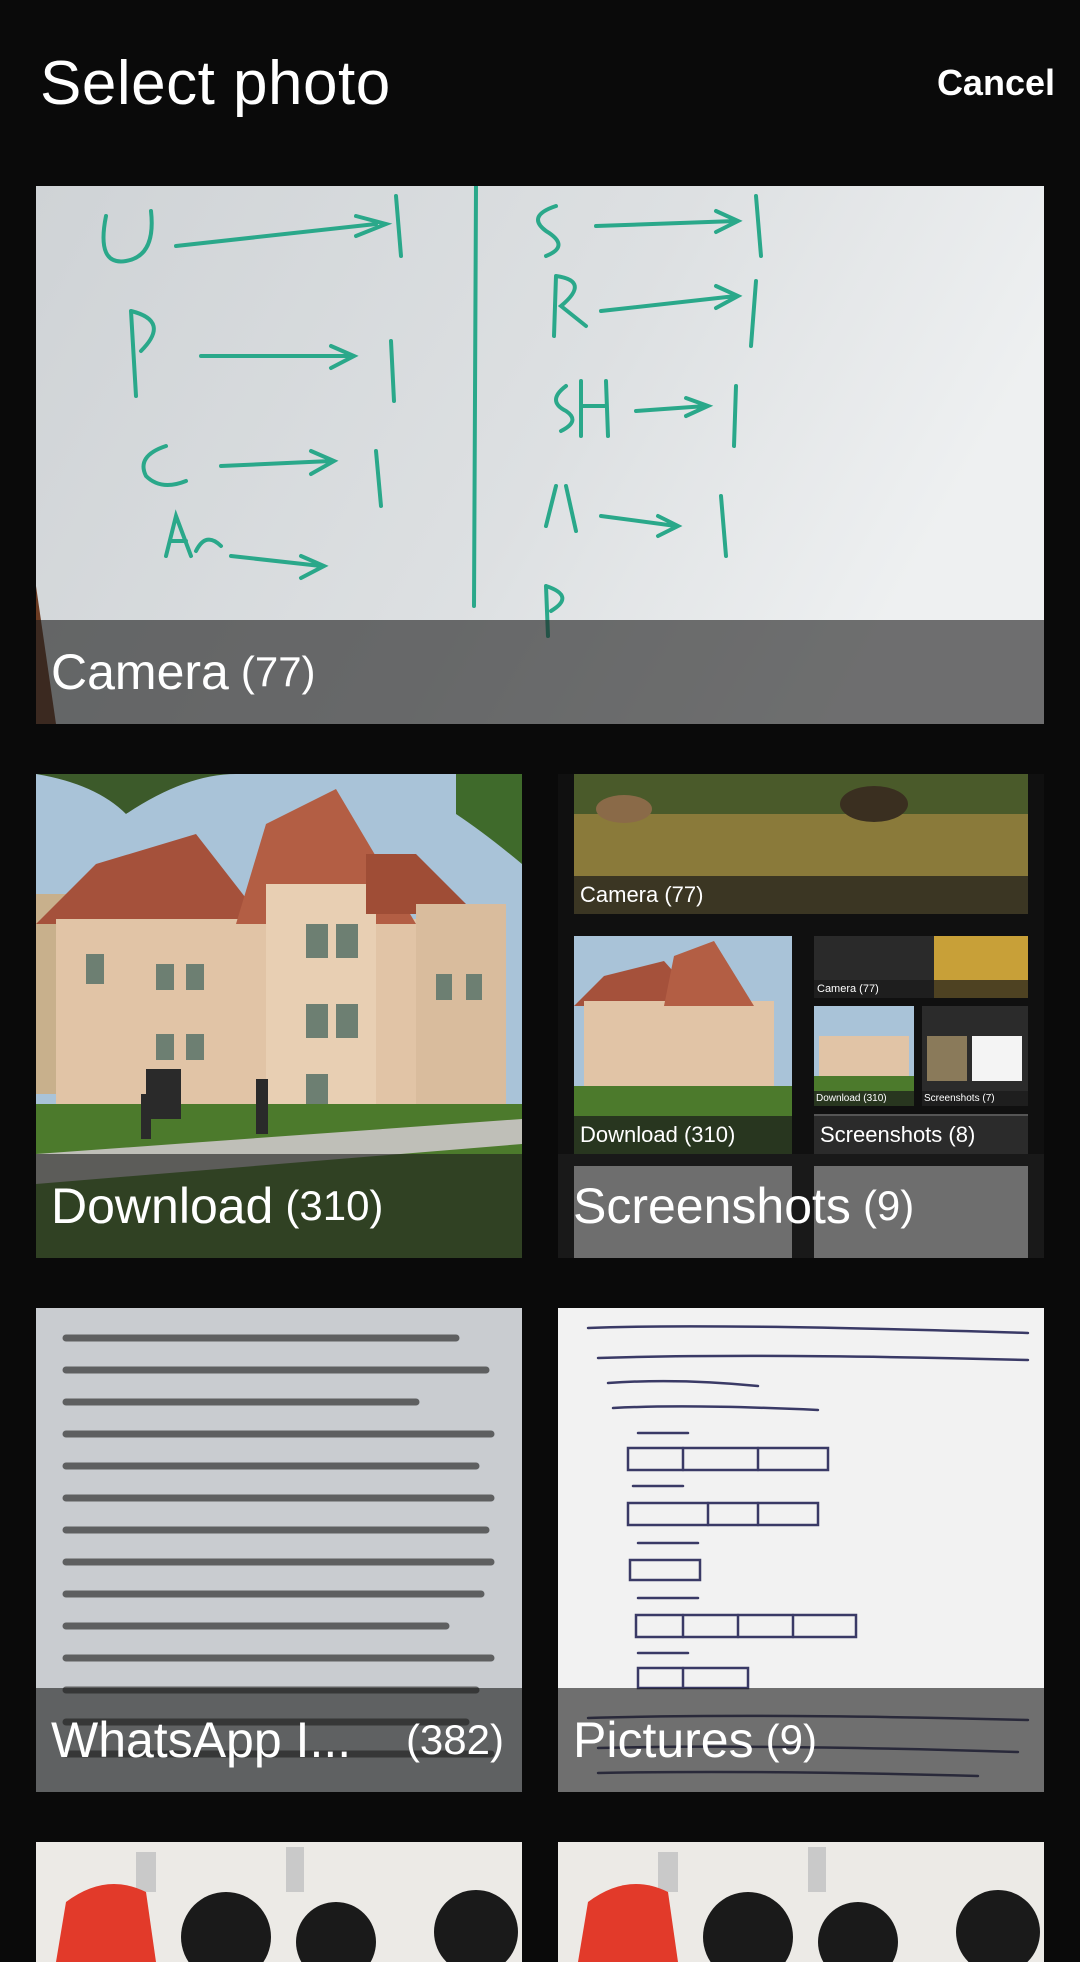 Image resolution: width=1080 pixels, height=1962 pixels. Describe the element at coordinates (540, 90) in the screenshot. I see `app-header: Select photo Cancel` at that location.